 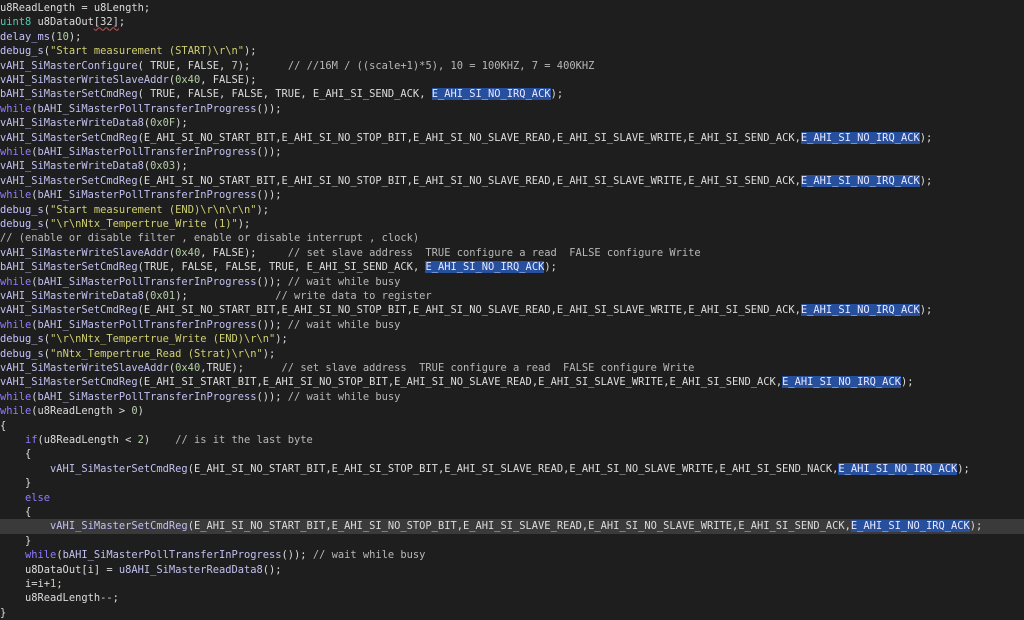 I want to click on code-line: vAHI_SiMasterWriteData8(0x0F);, so click(x=512, y=123).